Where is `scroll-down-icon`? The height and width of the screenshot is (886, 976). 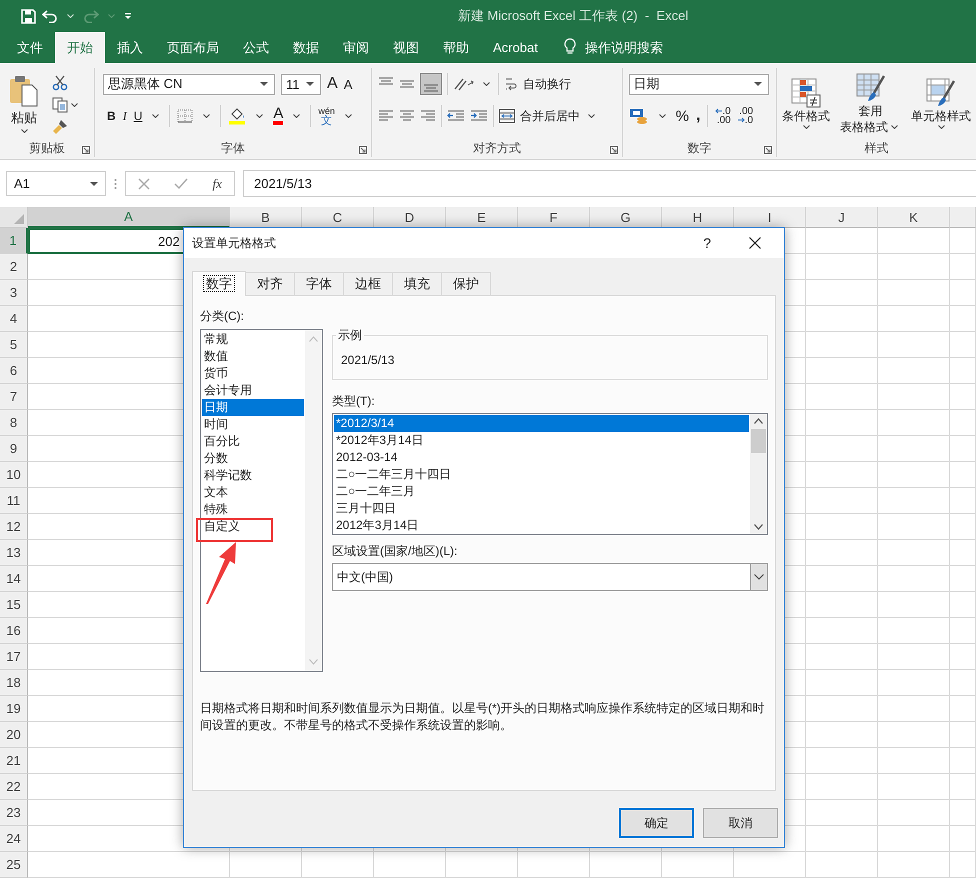 scroll-down-icon is located at coordinates (758, 527).